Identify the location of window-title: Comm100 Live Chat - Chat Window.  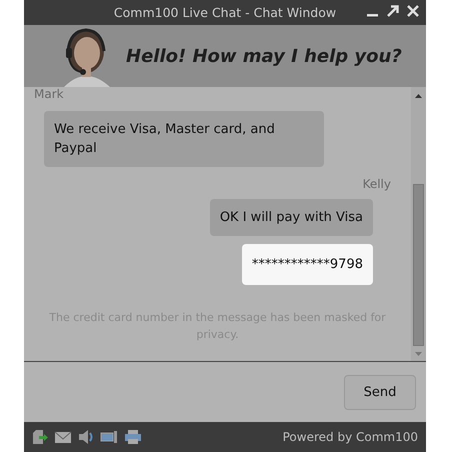
(225, 12).